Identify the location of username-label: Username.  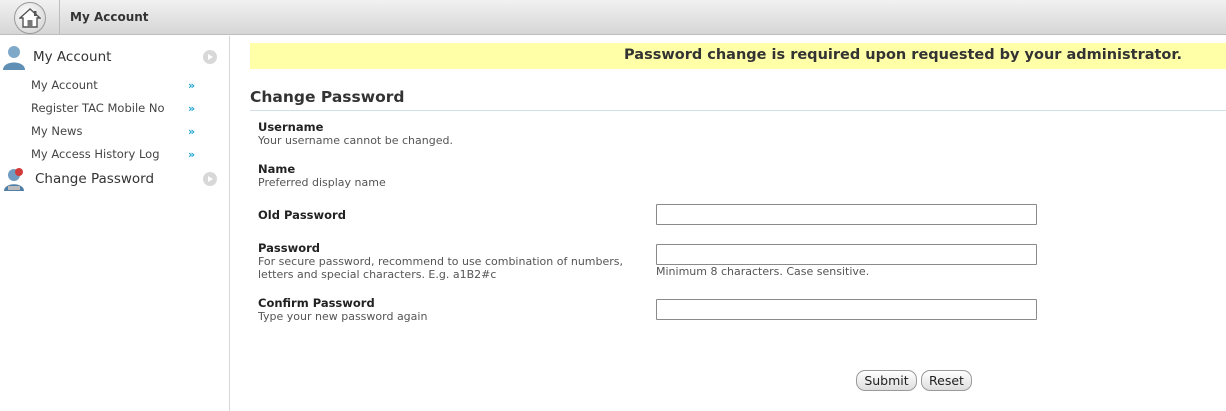
(291, 127).